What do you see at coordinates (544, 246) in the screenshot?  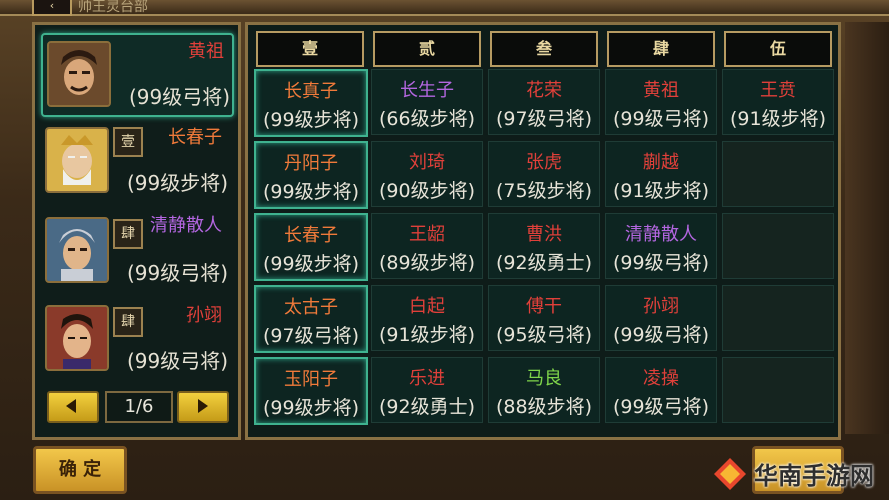 I see `grid-cell: 曹洪 (92级勇士)` at bounding box center [544, 246].